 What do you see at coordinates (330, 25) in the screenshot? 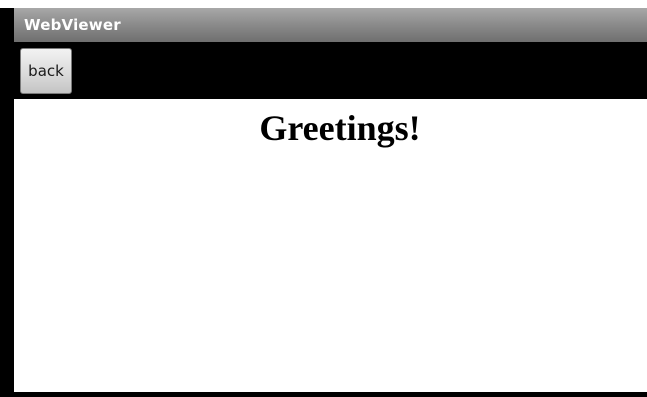
I see `title-bar: WebViewer` at bounding box center [330, 25].